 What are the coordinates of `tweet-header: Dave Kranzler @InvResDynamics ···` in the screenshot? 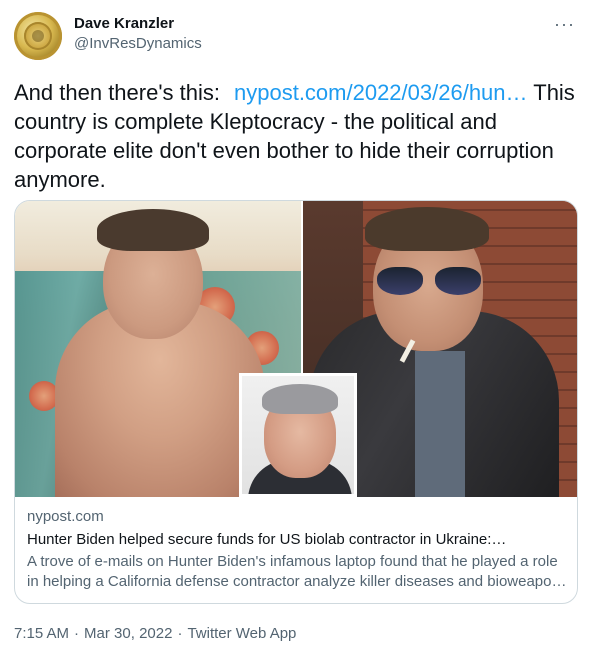 It's located at (296, 37).